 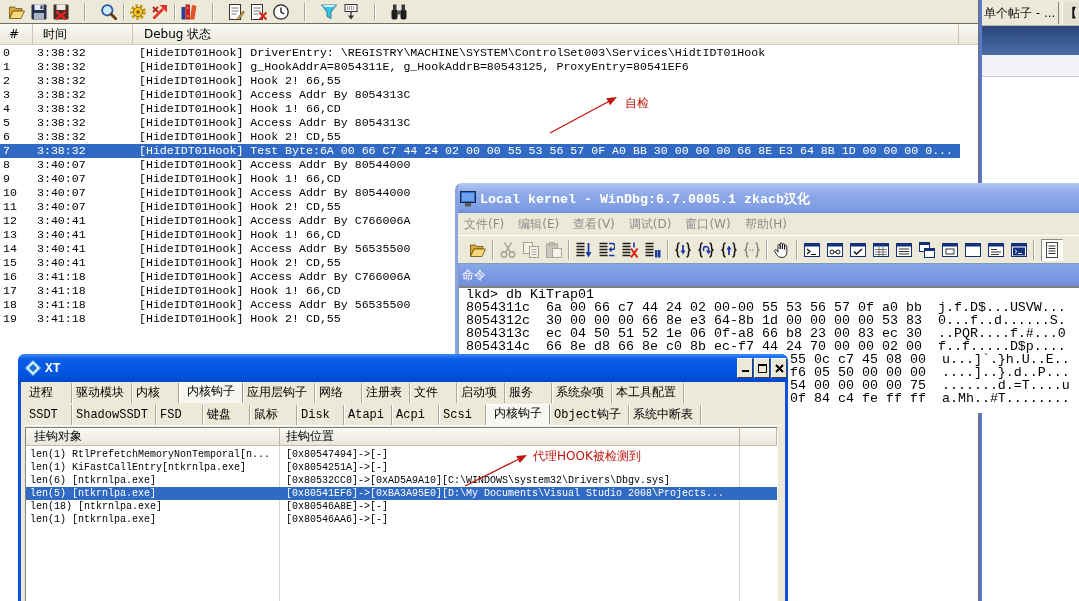 I want to click on log-row: 11 3:40:07 [HideIDT01Hook] Hook 2! CD,55, so click(x=170, y=207).